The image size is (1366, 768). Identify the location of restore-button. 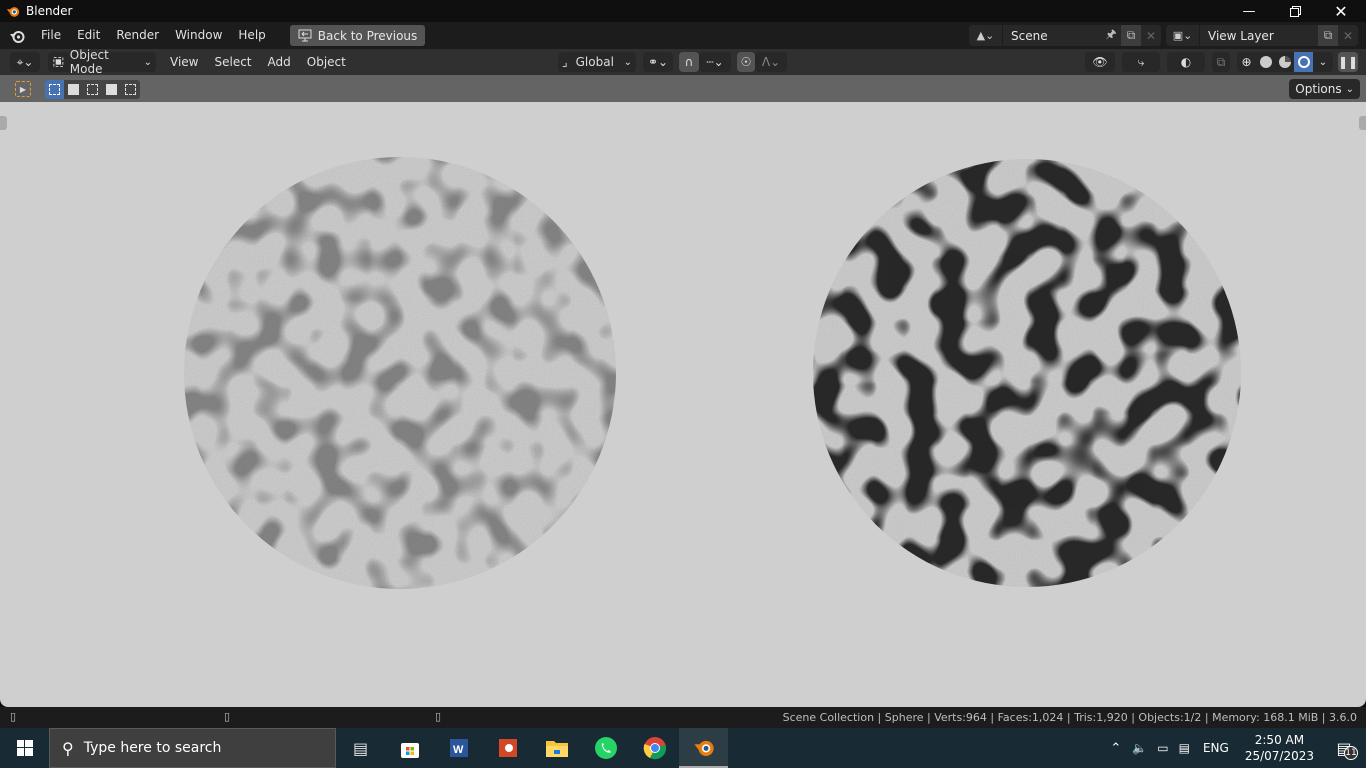
(1295, 11).